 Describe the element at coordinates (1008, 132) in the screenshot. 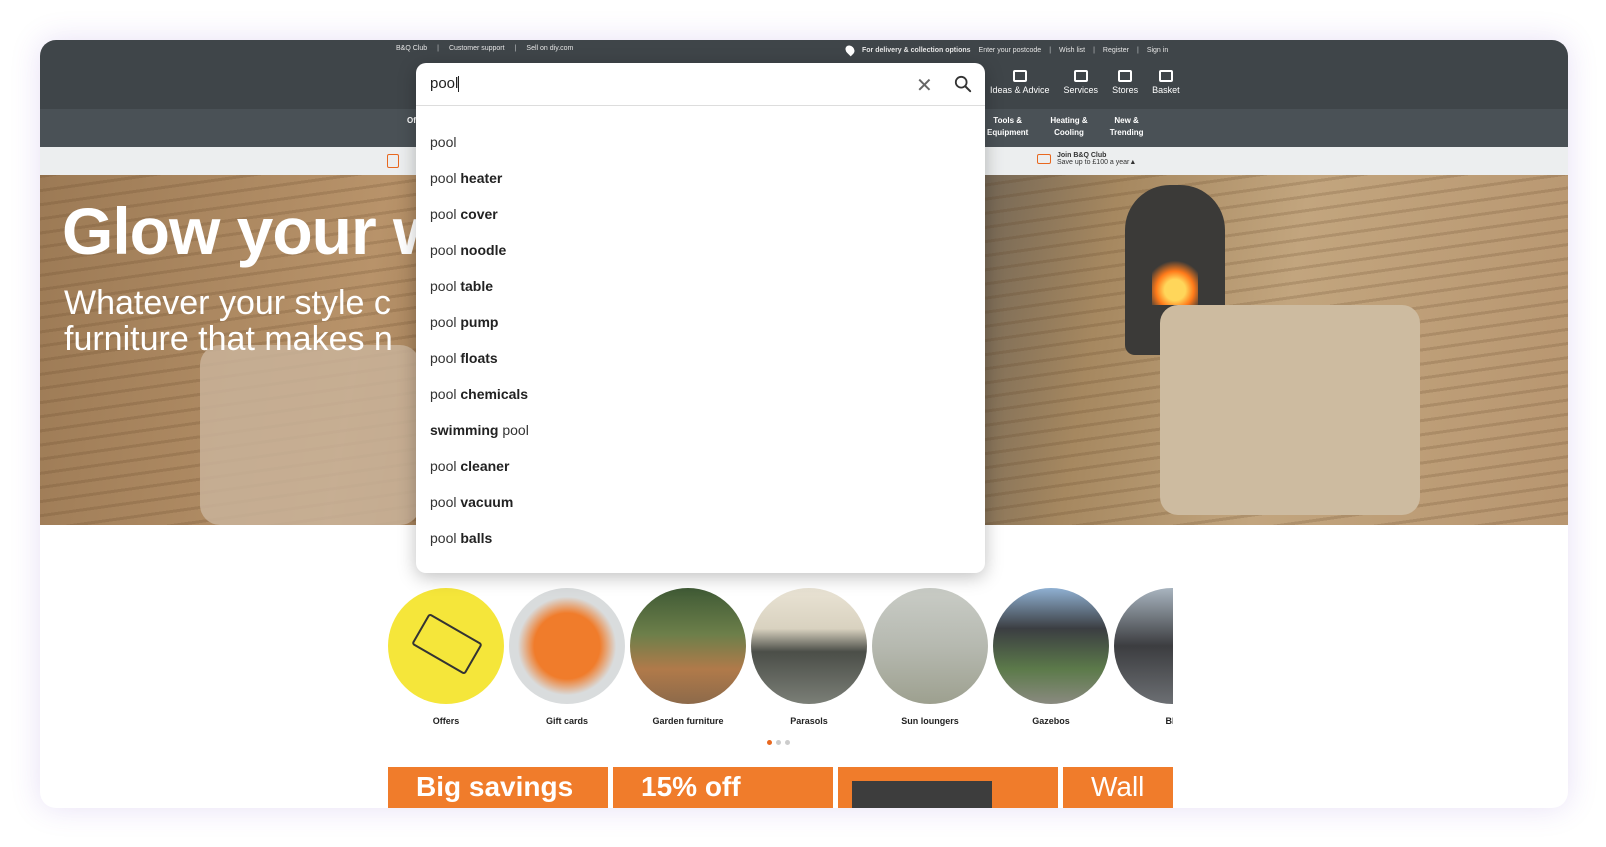

I see `category-label: Equipment` at that location.